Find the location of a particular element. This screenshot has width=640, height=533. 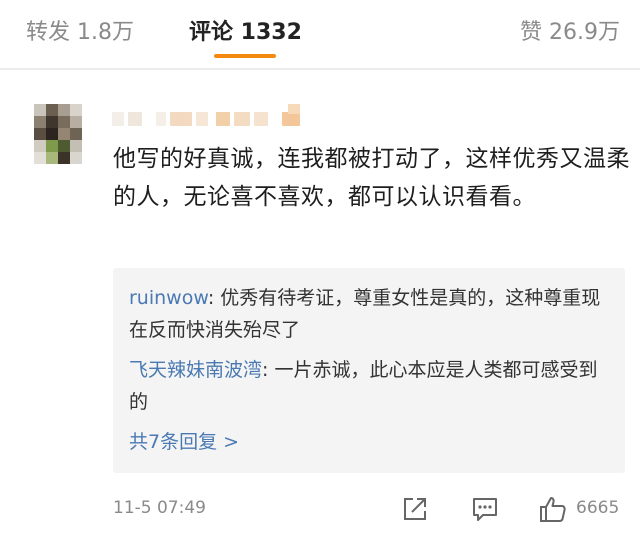

comment-footer: 11-5 07:49 6665 is located at coordinates (320, 510).